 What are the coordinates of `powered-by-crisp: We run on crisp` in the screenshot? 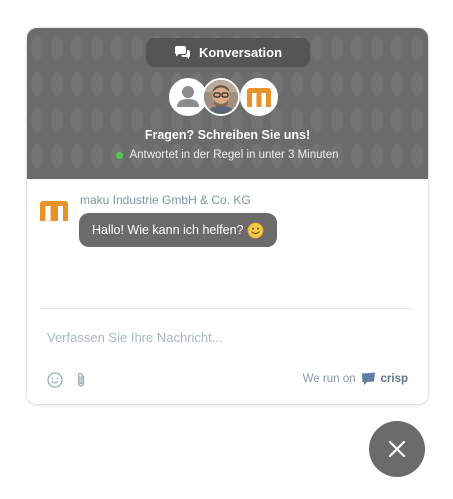 It's located at (355, 379).